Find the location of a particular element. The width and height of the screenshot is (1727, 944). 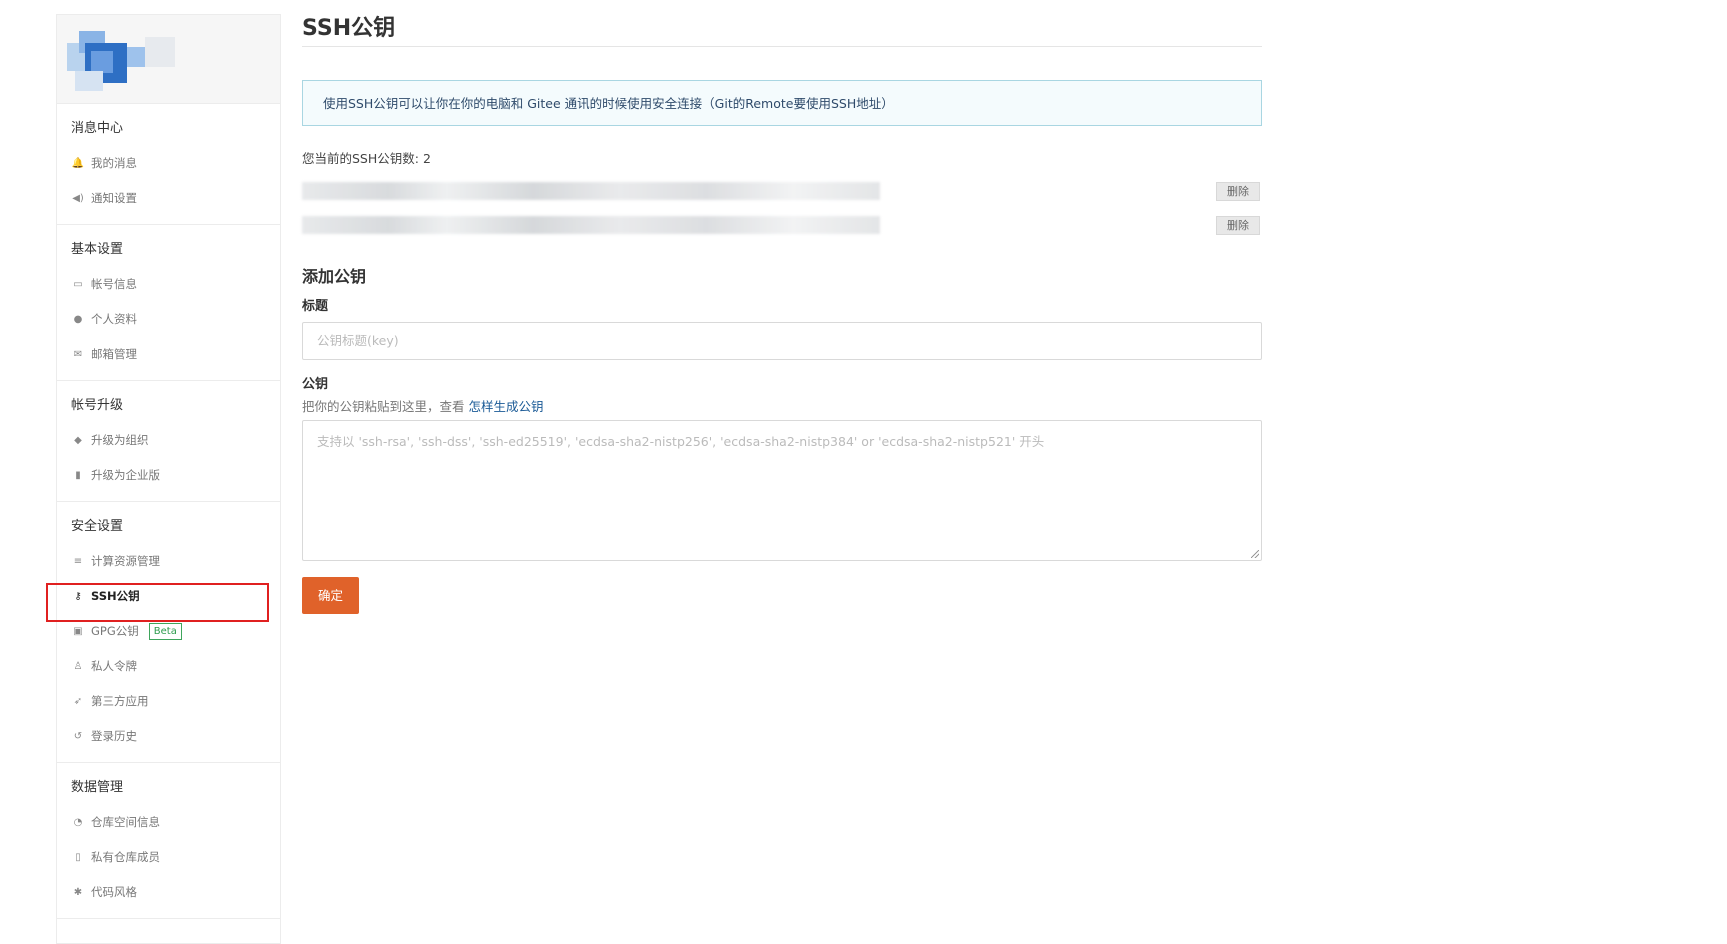

sidebar-item: ≡ 计算资源管理 is located at coordinates (168, 561).